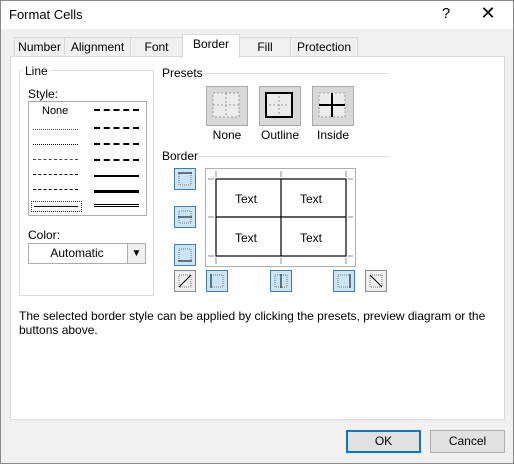 This screenshot has width=514, height=464. I want to click on line-style-none: None, so click(55, 111).